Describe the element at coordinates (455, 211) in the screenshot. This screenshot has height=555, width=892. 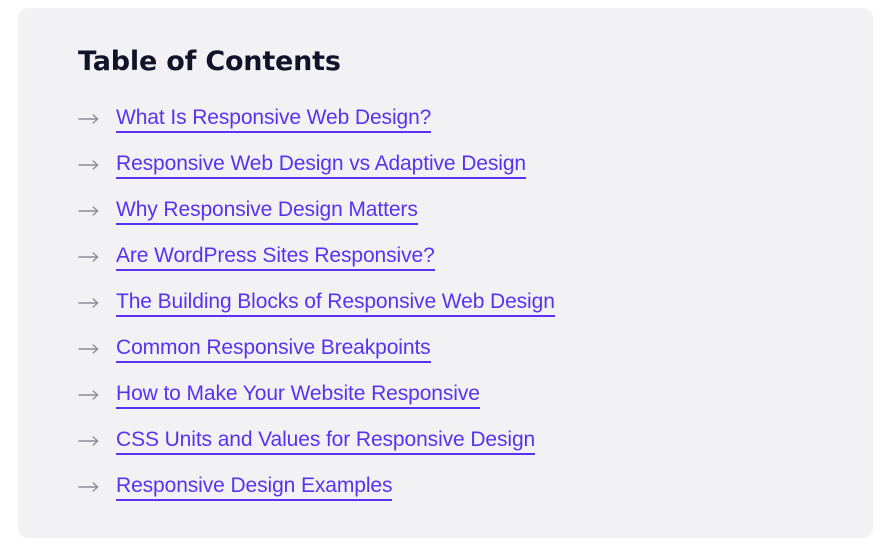
I see `list-item: Why Responsive Design Matters` at that location.